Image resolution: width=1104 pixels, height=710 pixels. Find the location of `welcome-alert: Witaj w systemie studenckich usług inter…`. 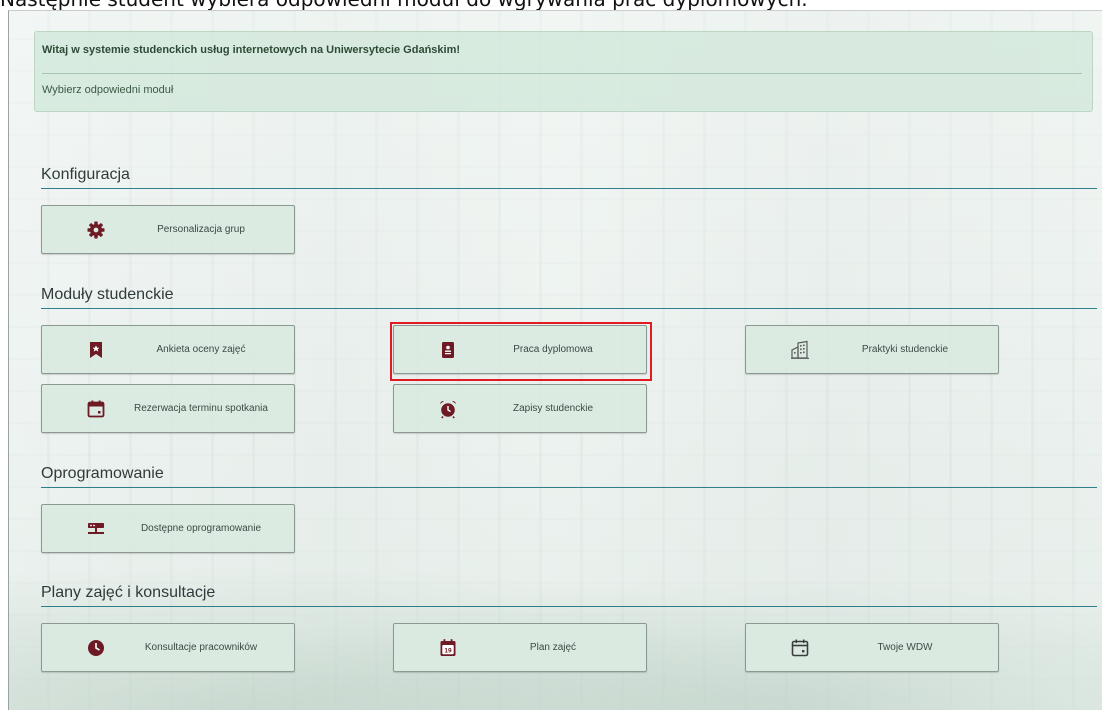

welcome-alert: Witaj w systemie studenckich usług inter… is located at coordinates (563, 71).